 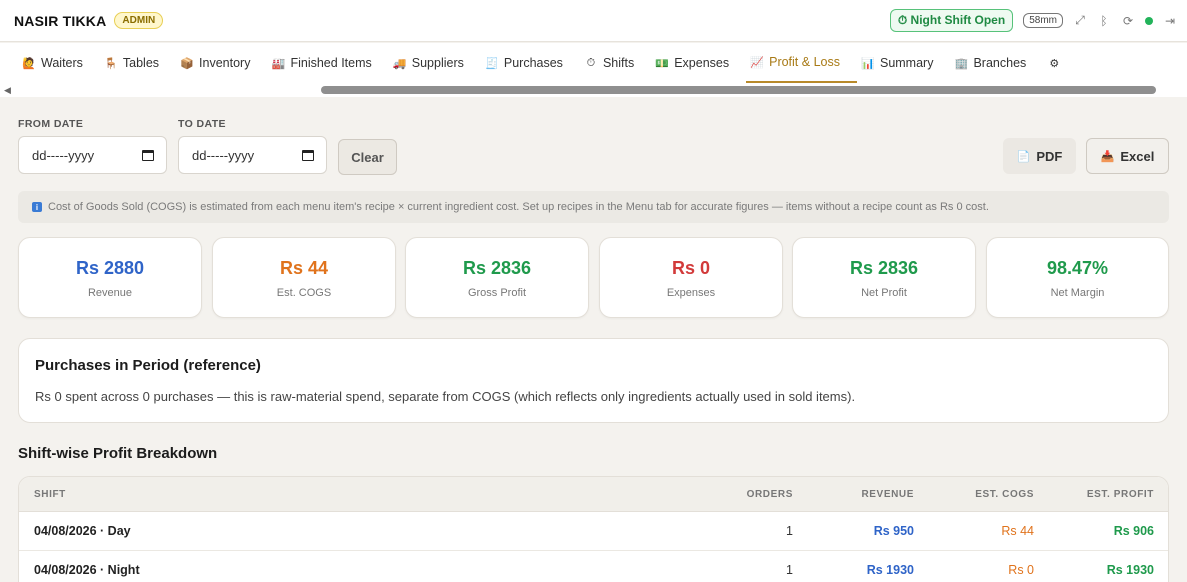 I want to click on from-date-value: dd-----yyyy, so click(x=63, y=155).